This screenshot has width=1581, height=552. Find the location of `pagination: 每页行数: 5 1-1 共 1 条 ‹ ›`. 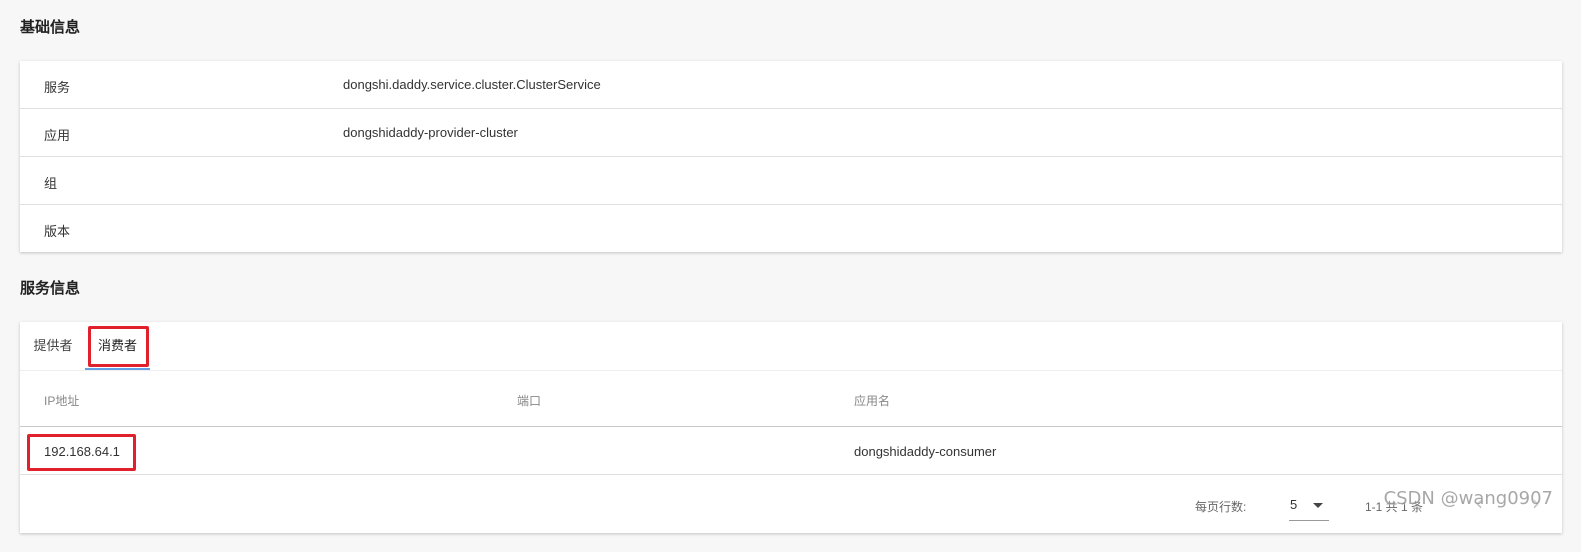

pagination: 每页行数: 5 1-1 共 1 条 ‹ › is located at coordinates (791, 504).